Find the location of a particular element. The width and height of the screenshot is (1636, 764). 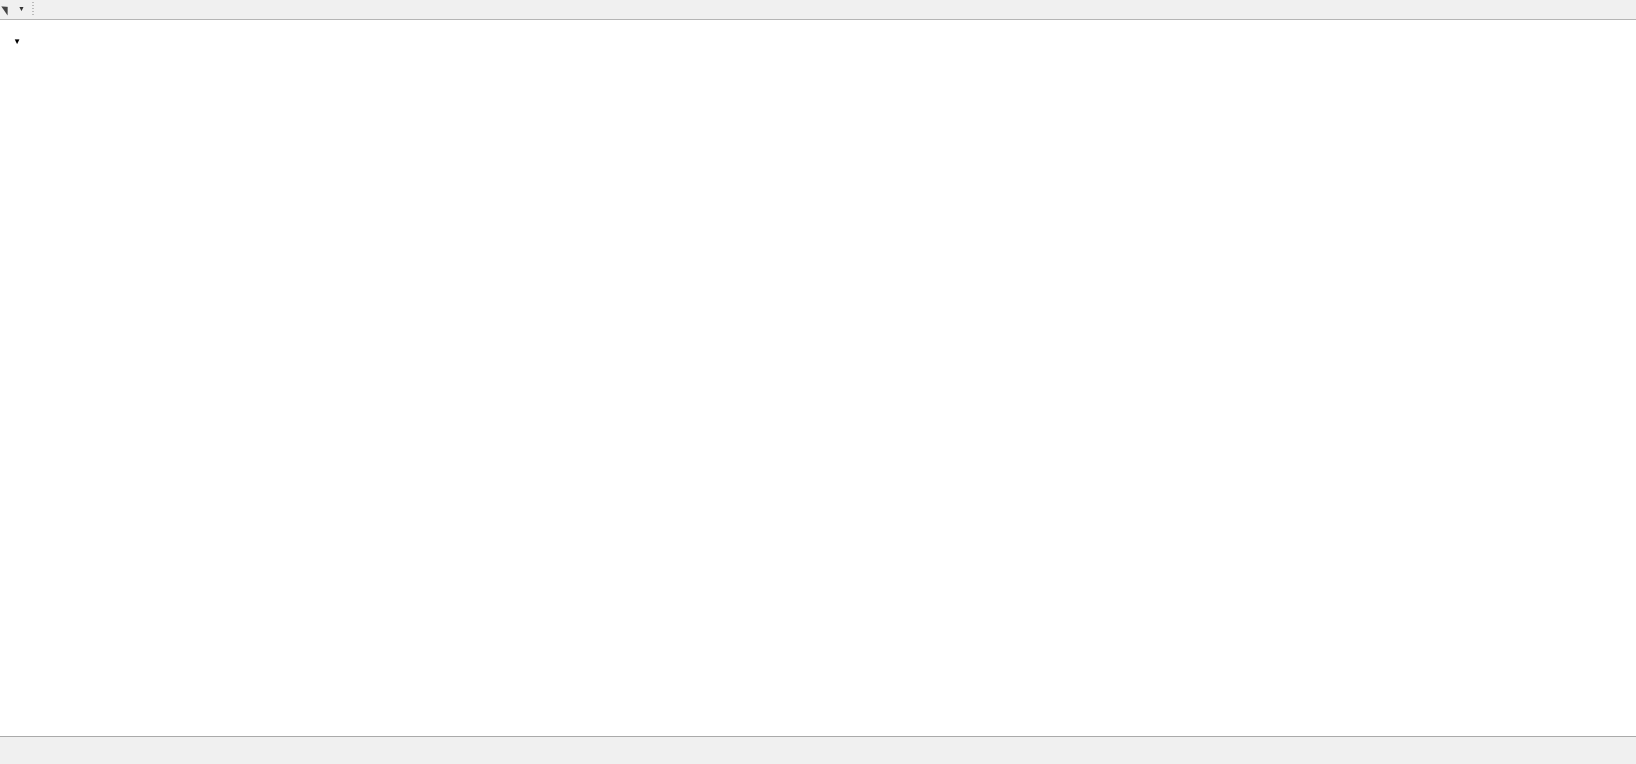

chart-symbol-dropdown-icon: ▼ is located at coordinates (17, 41).